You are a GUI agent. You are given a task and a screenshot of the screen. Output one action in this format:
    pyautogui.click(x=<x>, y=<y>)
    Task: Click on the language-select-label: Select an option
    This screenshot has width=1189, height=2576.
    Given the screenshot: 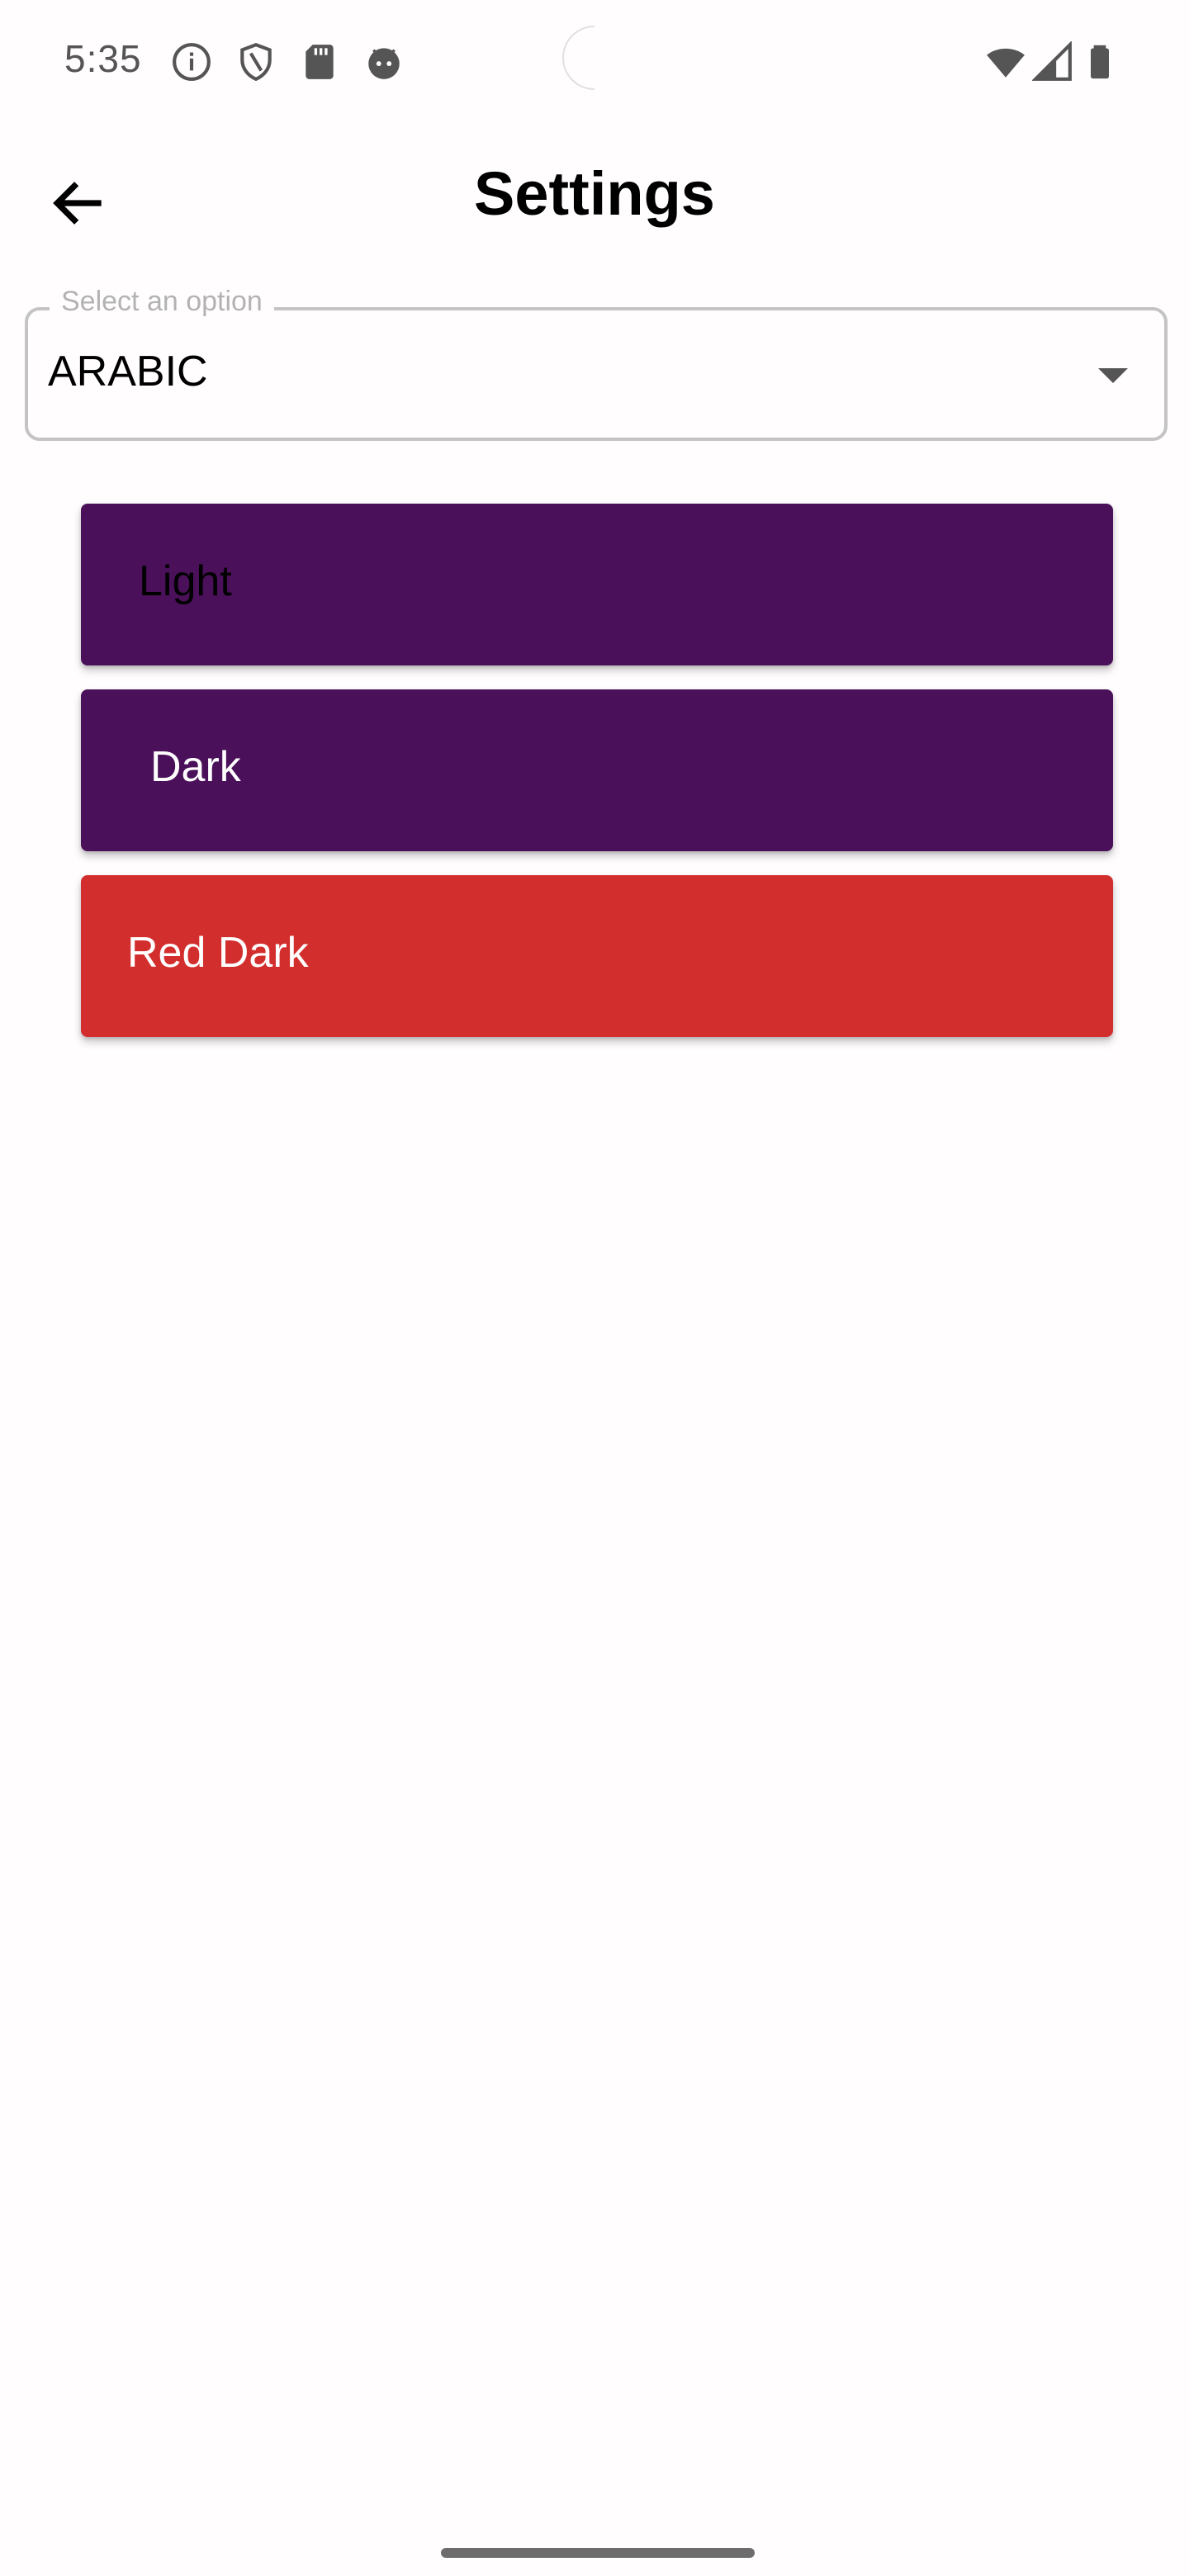 What is the action you would take?
    pyautogui.click(x=162, y=302)
    